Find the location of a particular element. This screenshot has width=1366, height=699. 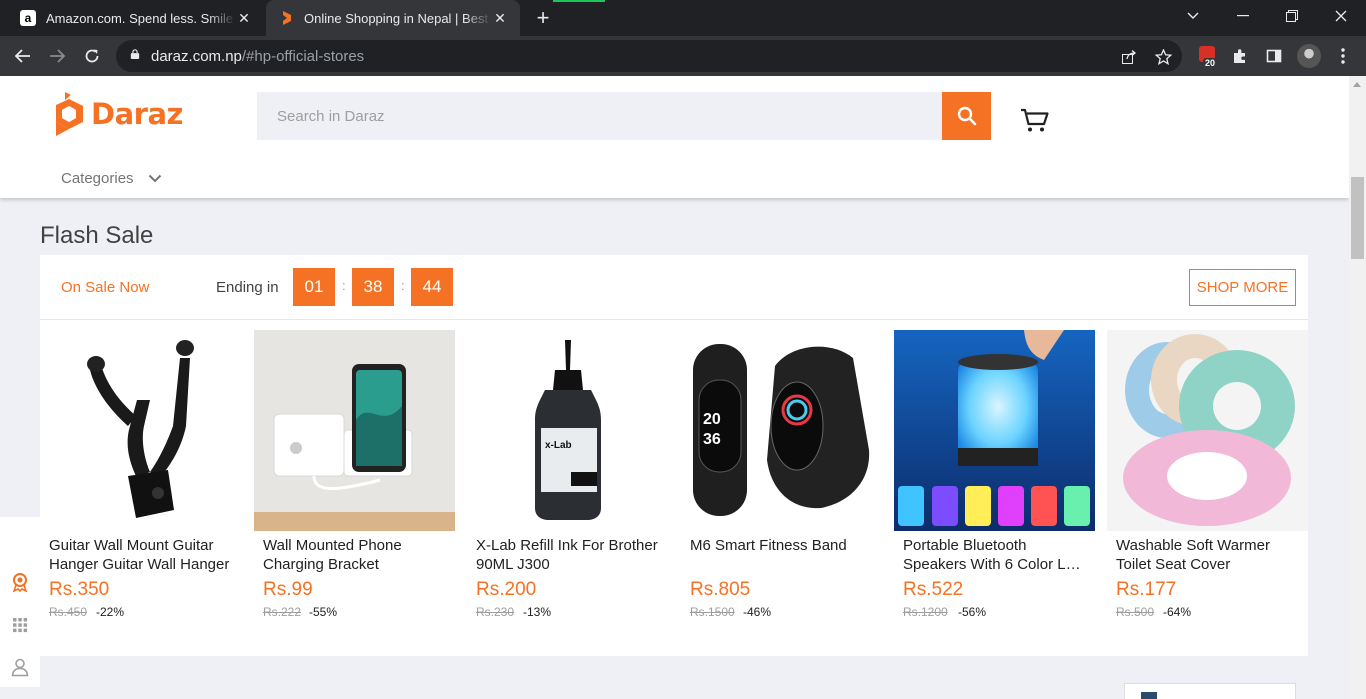

product-old-price: Rs.450 is located at coordinates (68, 612).